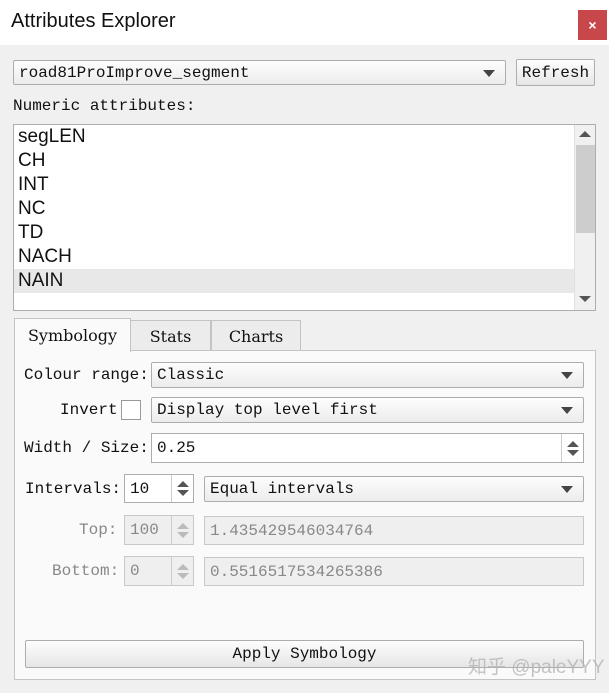  What do you see at coordinates (72, 335) in the screenshot?
I see `tab-symbology: Symbology` at bounding box center [72, 335].